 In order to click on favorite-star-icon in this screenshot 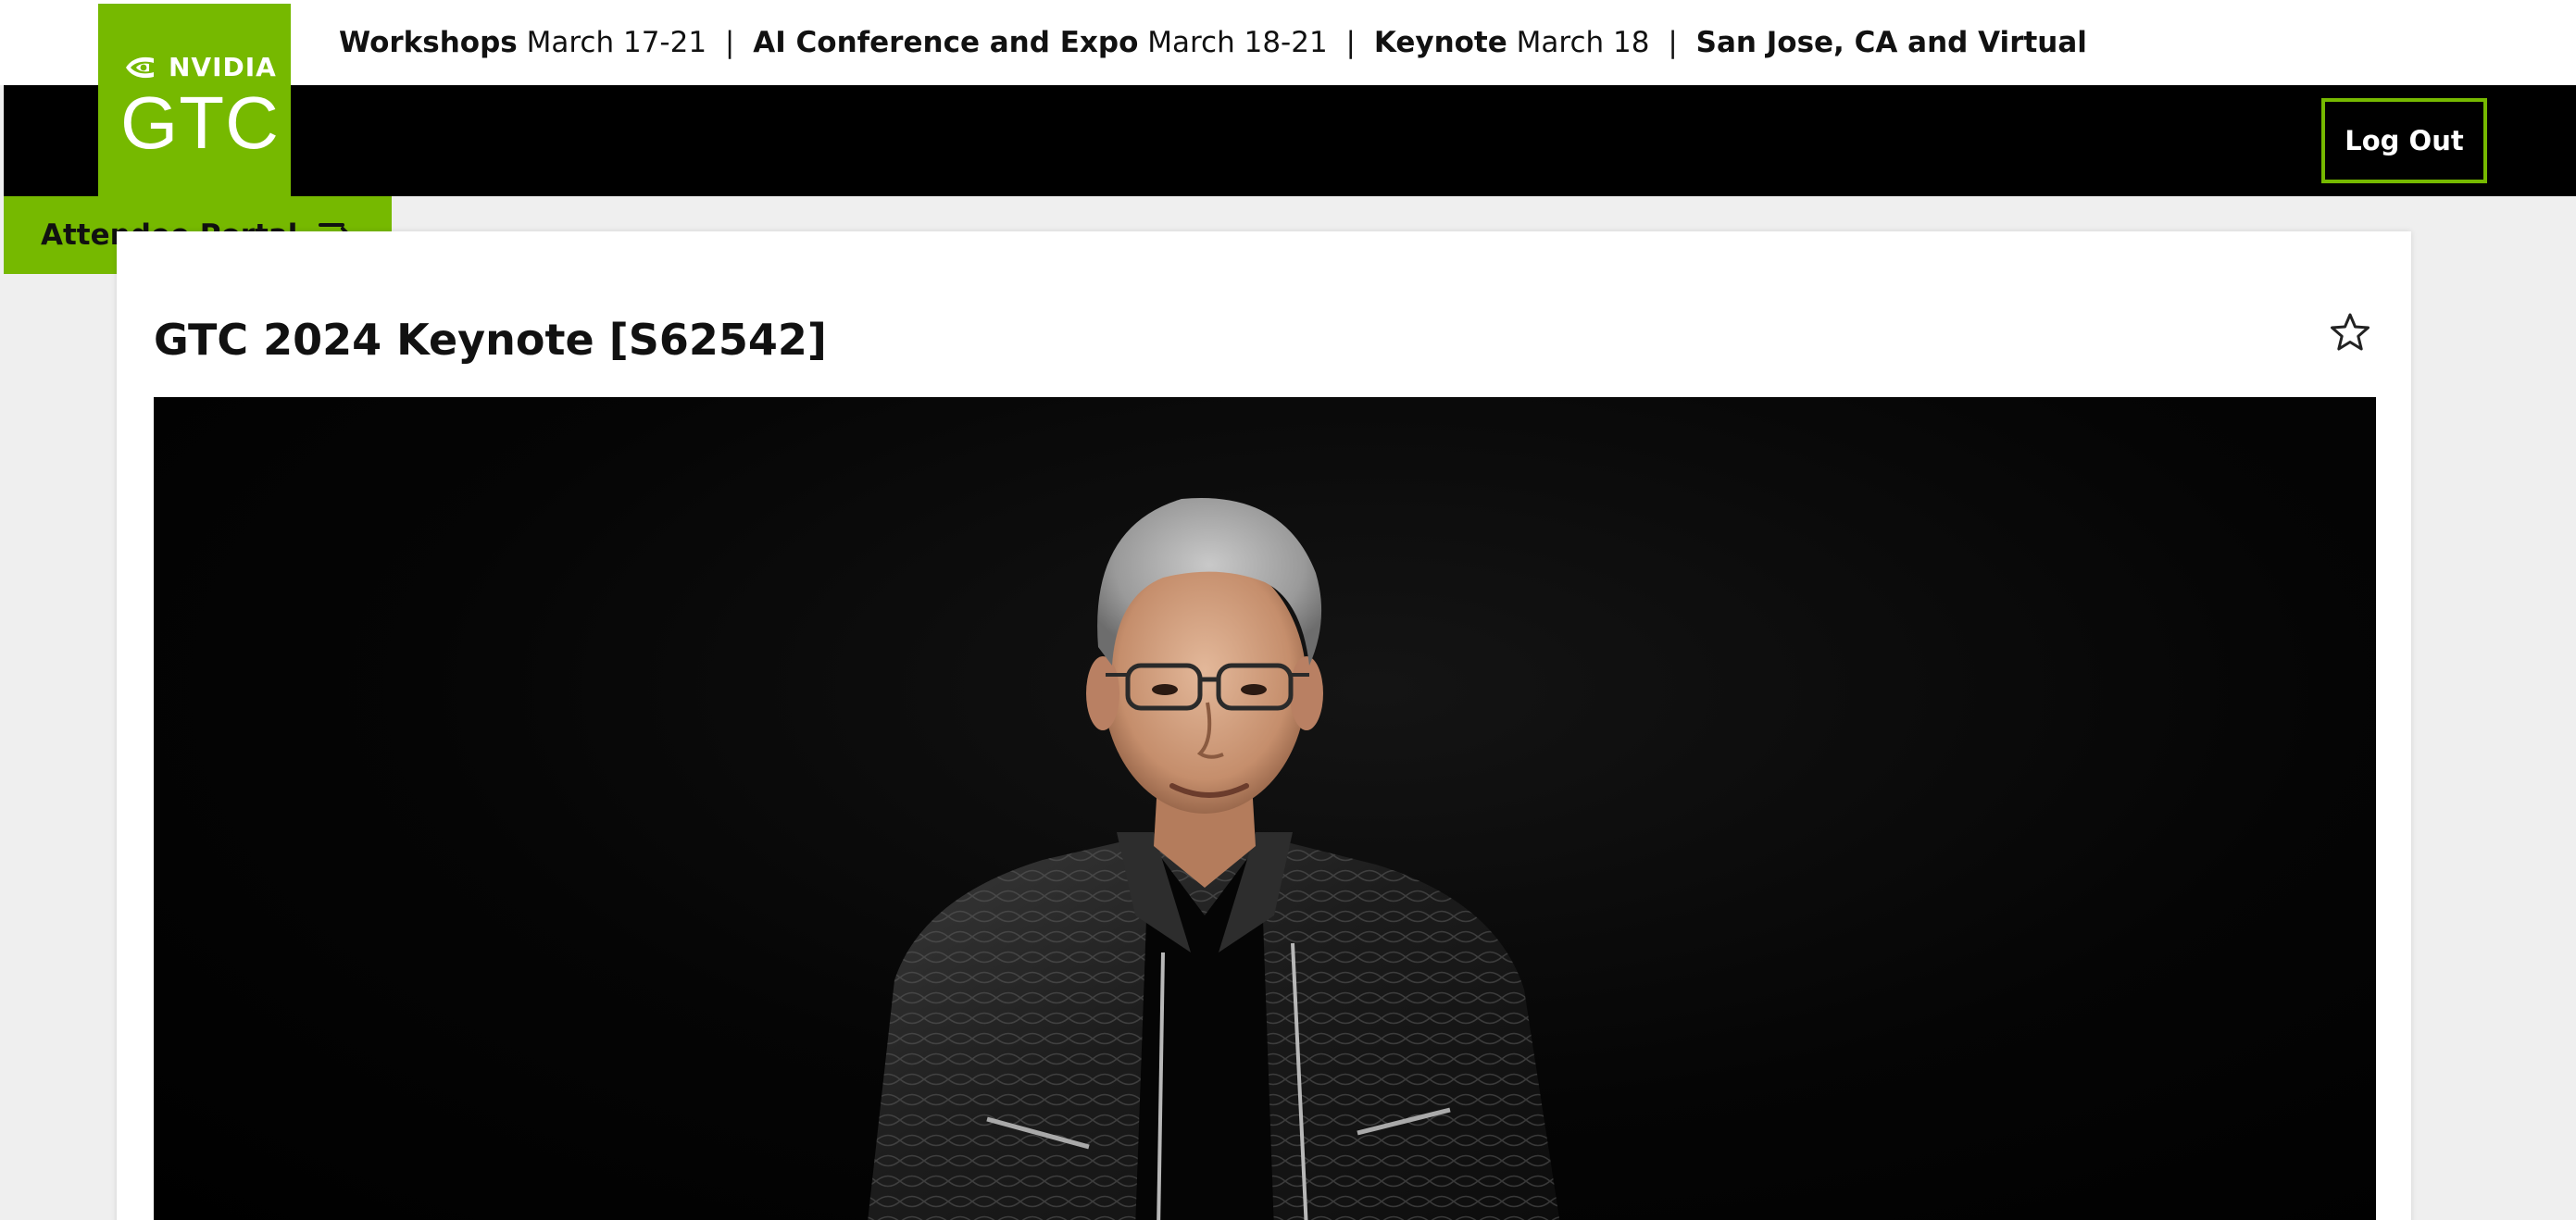, I will do `click(2350, 332)`.